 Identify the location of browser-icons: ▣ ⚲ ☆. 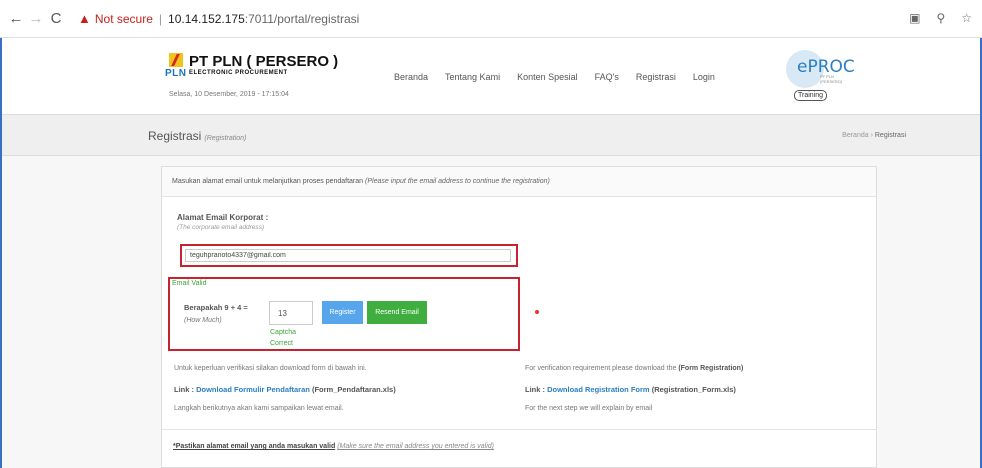
(940, 18).